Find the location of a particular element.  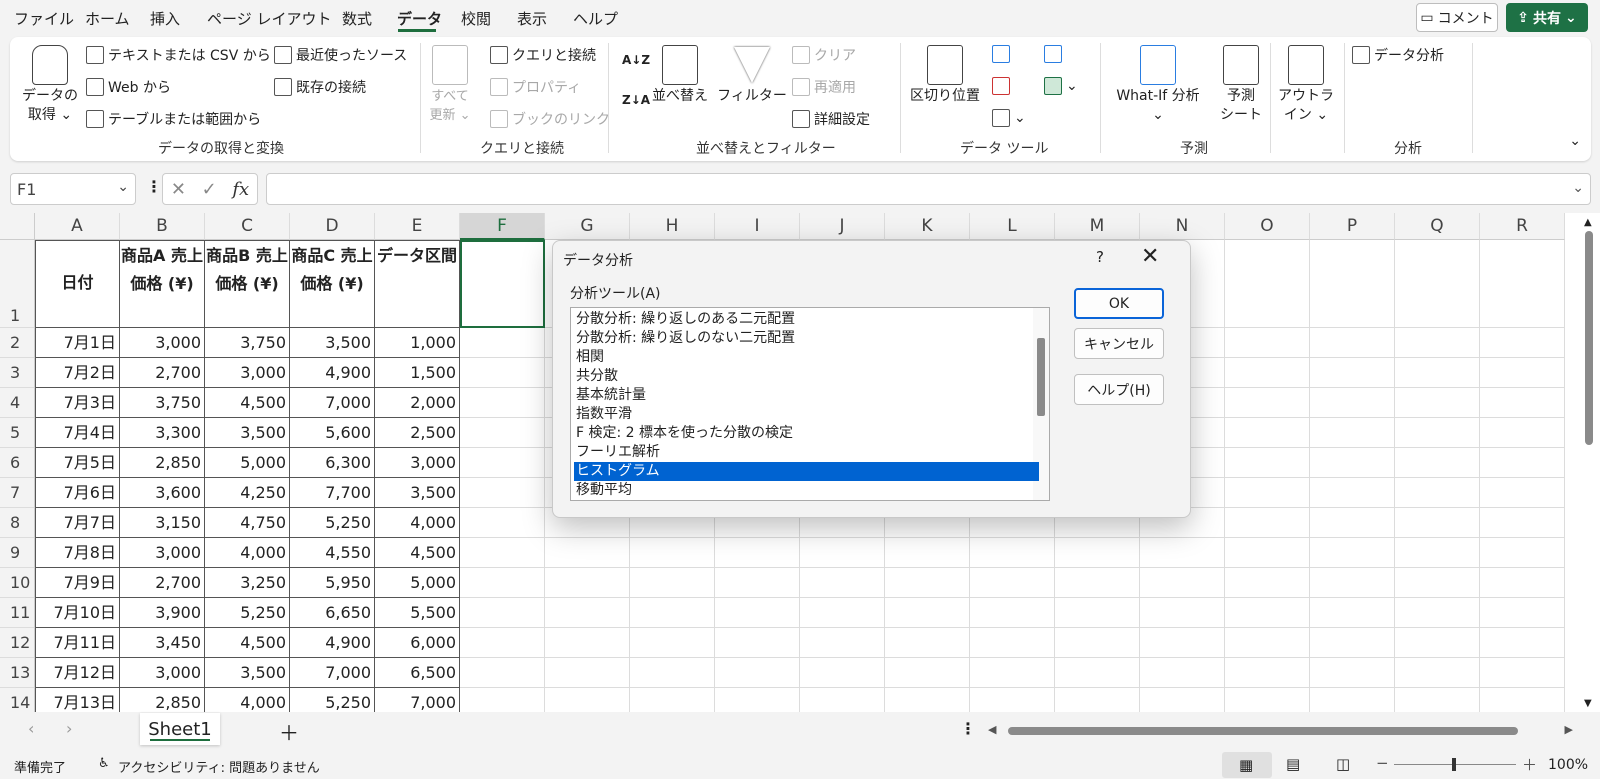

analysis-tool-item: 基本統計量 is located at coordinates (806, 395).